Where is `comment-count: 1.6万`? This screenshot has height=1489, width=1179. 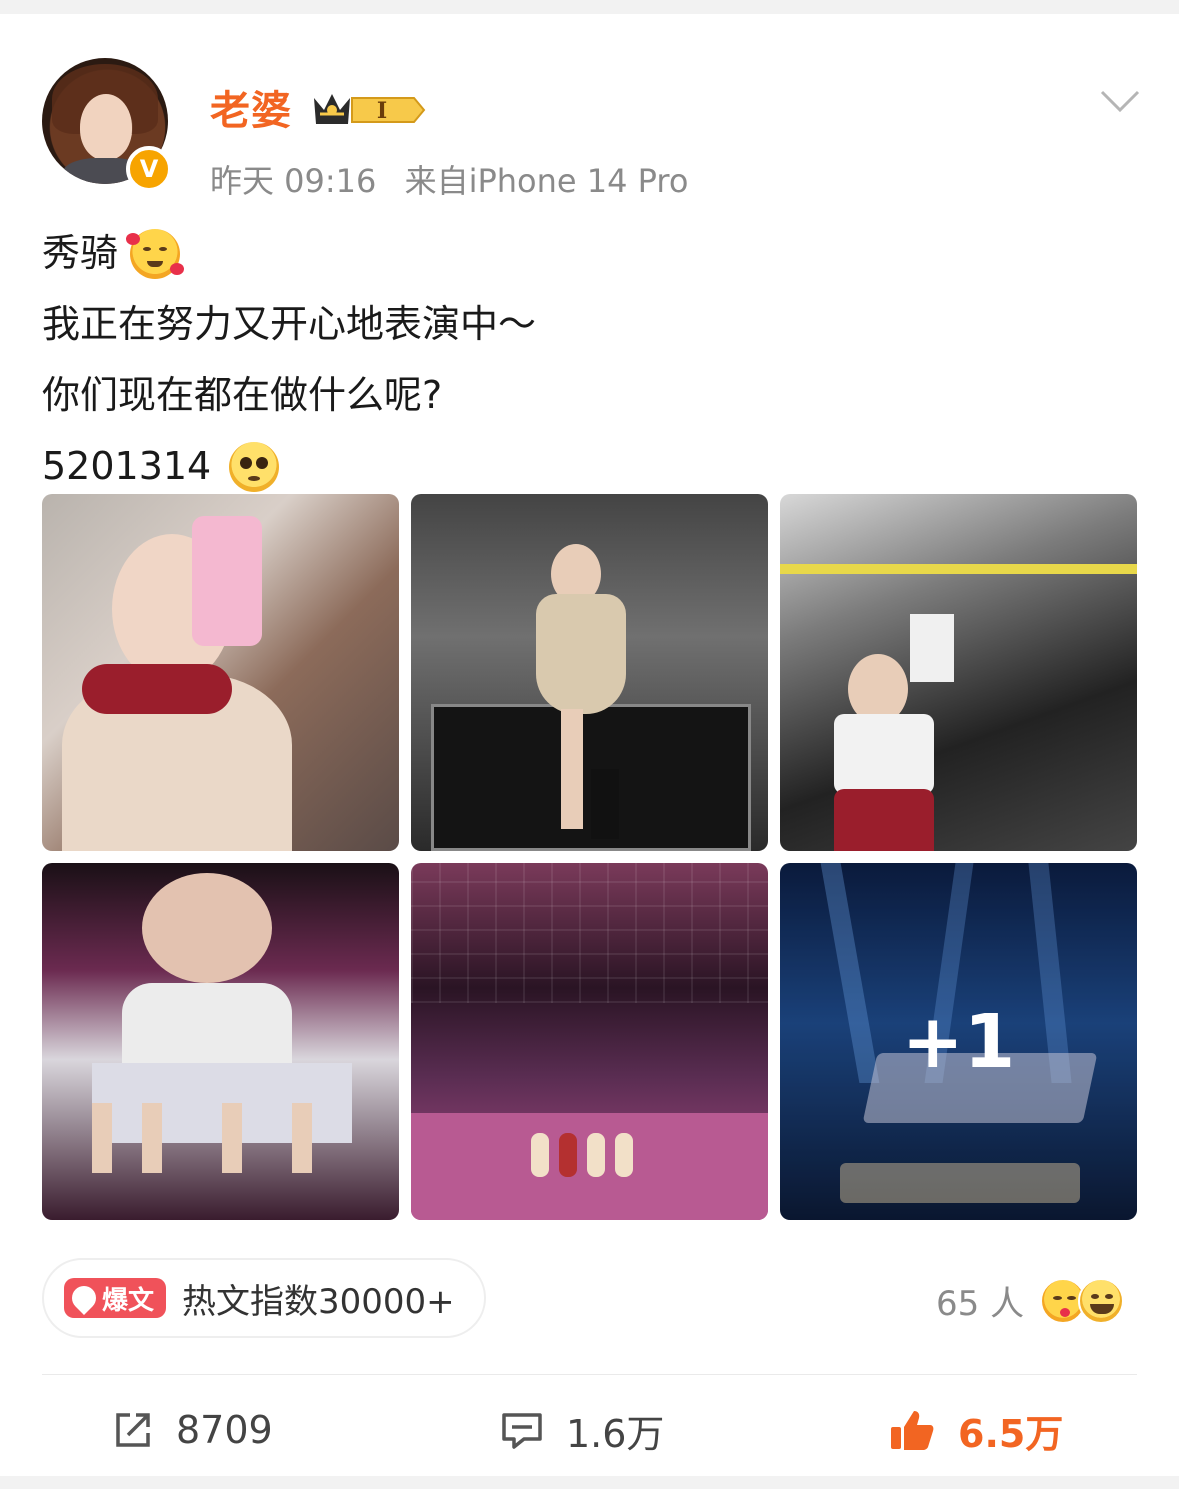 comment-count: 1.6万 is located at coordinates (615, 1433).